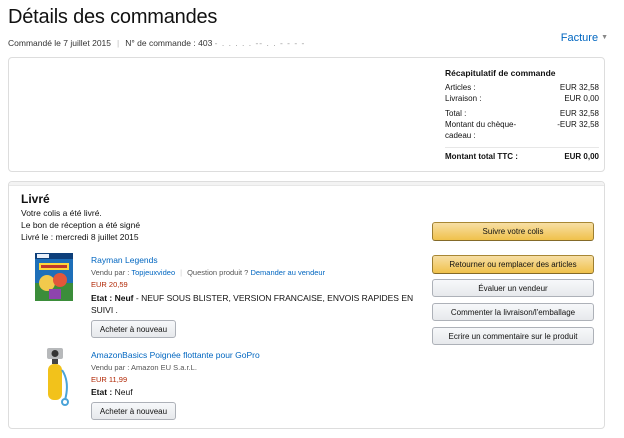 Image resolution: width=624 pixels, height=438 pixels. What do you see at coordinates (113, 17) in the screenshot?
I see `page-title: Détails des commandes` at bounding box center [113, 17].